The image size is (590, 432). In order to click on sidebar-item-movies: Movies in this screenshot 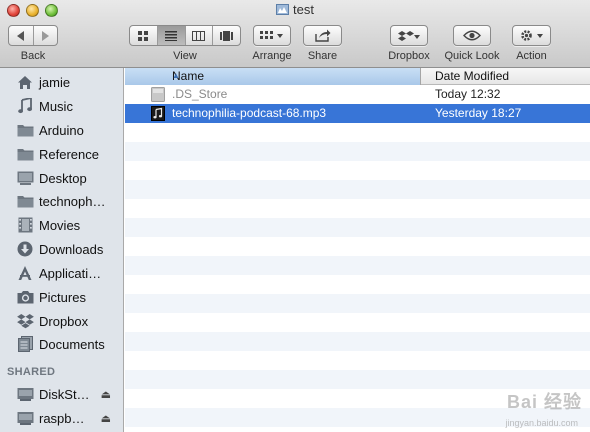, I will do `click(62, 225)`.